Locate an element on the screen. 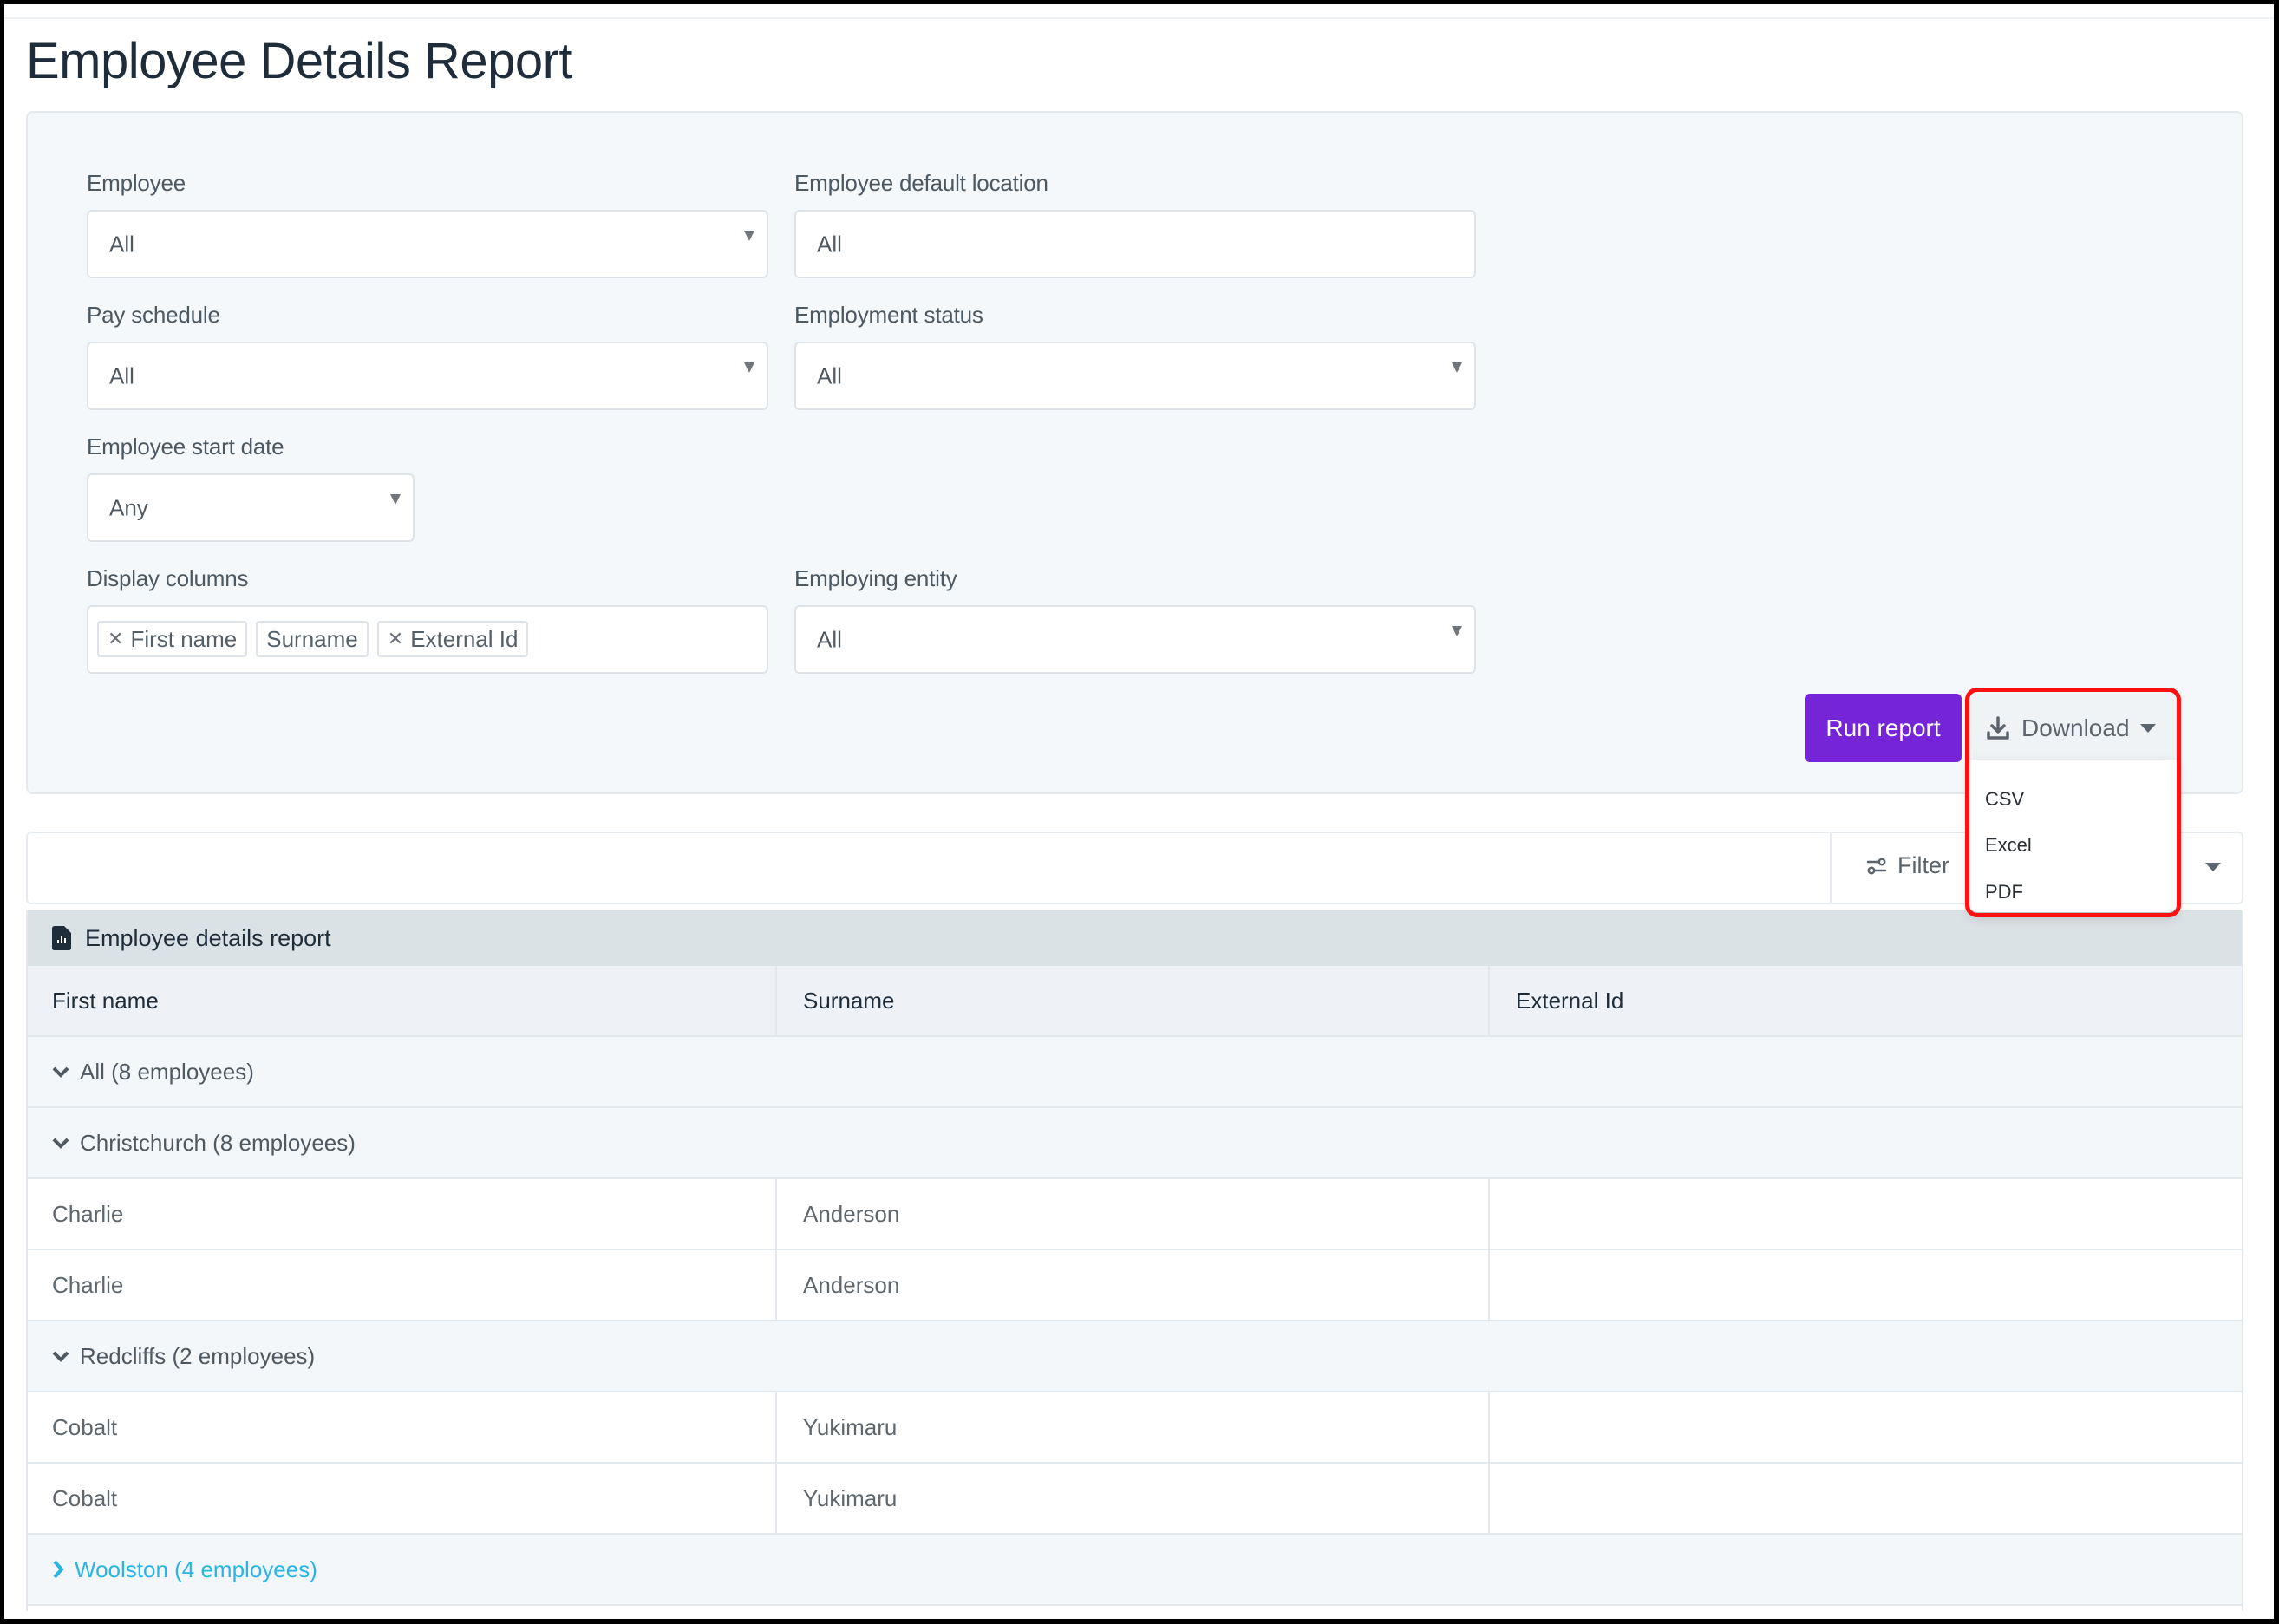  filter-sliders-icon is located at coordinates (1877, 866).